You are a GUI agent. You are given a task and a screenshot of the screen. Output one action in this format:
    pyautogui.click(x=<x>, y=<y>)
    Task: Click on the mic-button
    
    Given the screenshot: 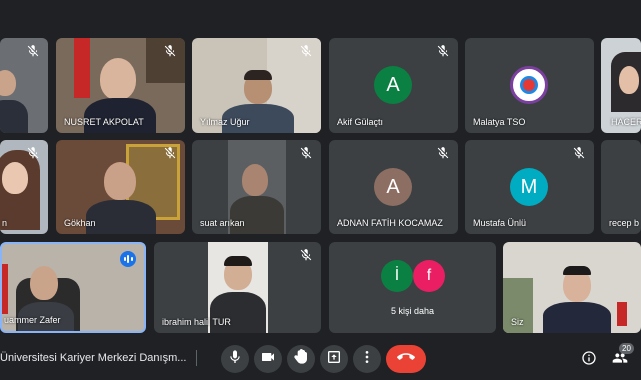 What is the action you would take?
    pyautogui.click(x=235, y=359)
    